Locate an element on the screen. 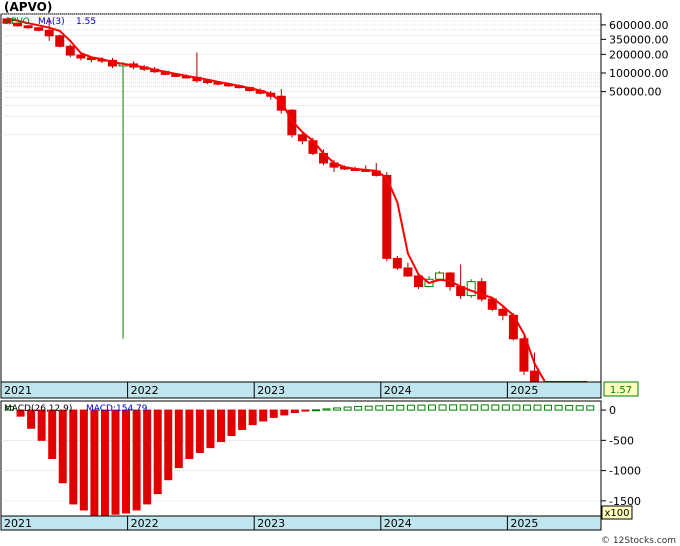 This screenshot has height=546, width=680. price-y-tick-label: 350000.00 is located at coordinates (639, 39).